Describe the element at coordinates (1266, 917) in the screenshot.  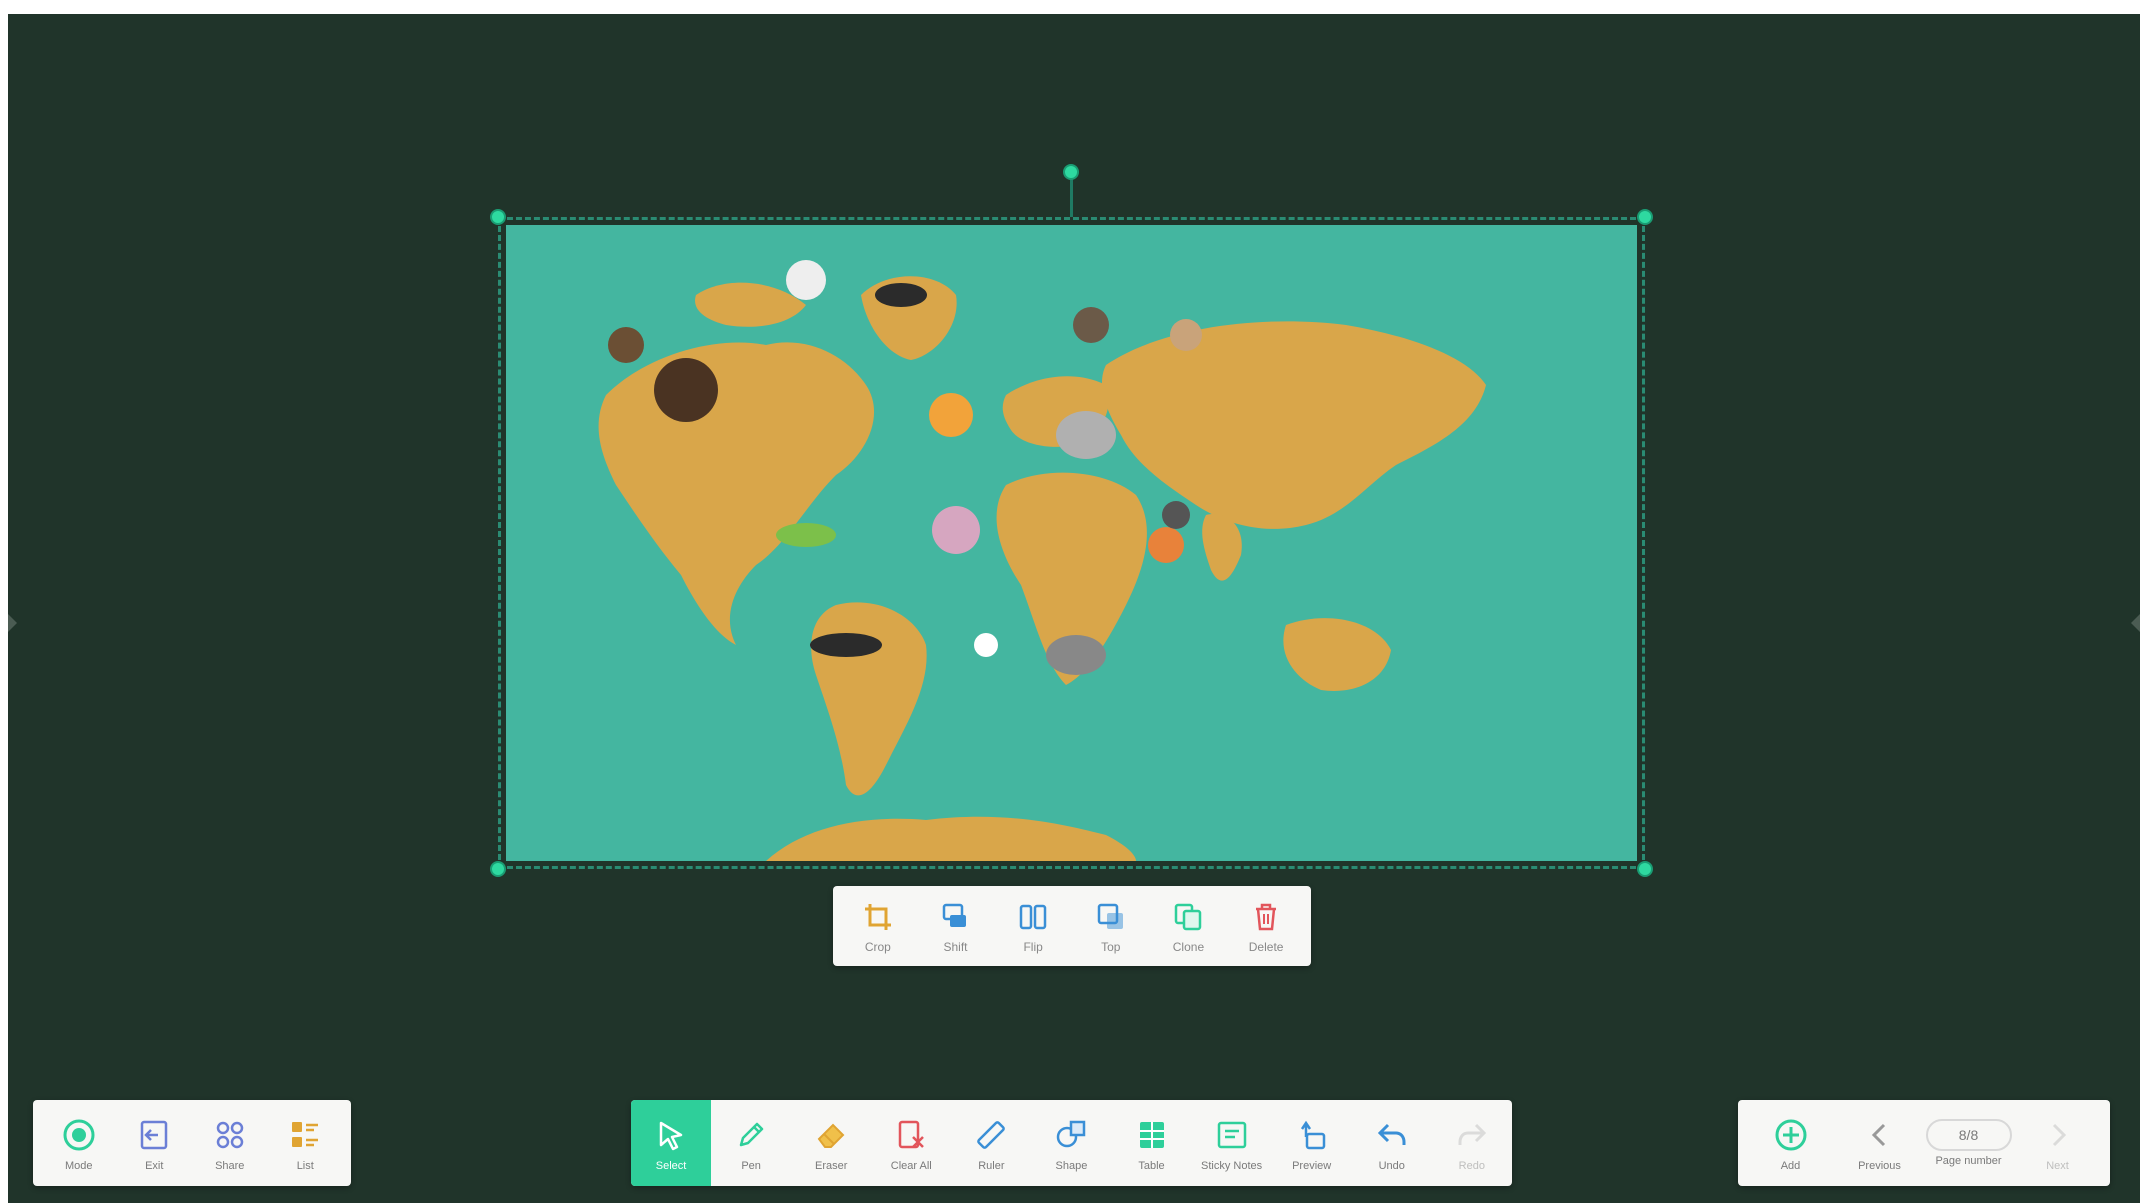
I see `trash-icon` at that location.